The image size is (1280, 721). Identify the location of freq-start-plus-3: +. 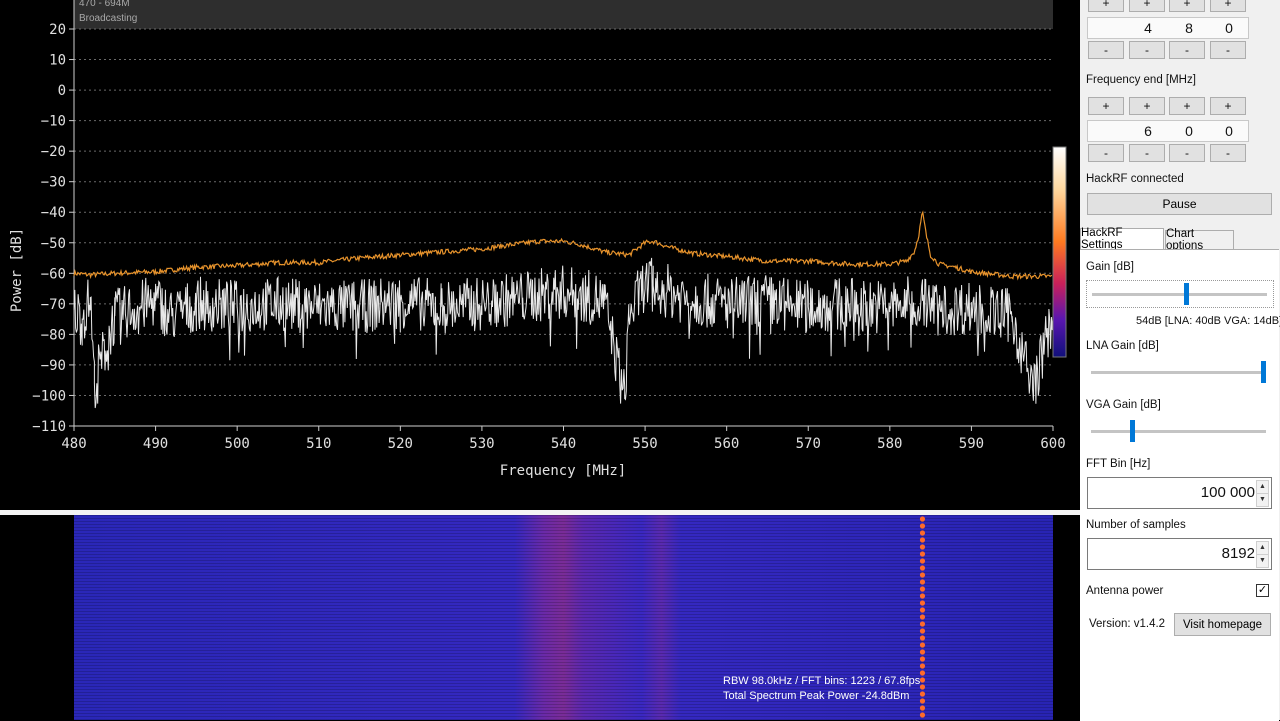
(1187, 6).